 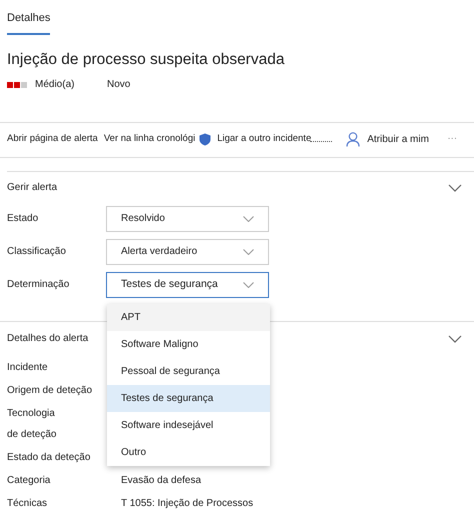 I want to click on toolbar-link: Abrir página de alerta, so click(x=52, y=139).